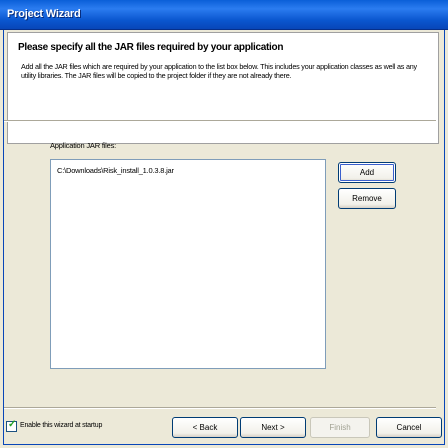  What do you see at coordinates (409, 427) in the screenshot?
I see `cancel-button: Cancel` at bounding box center [409, 427].